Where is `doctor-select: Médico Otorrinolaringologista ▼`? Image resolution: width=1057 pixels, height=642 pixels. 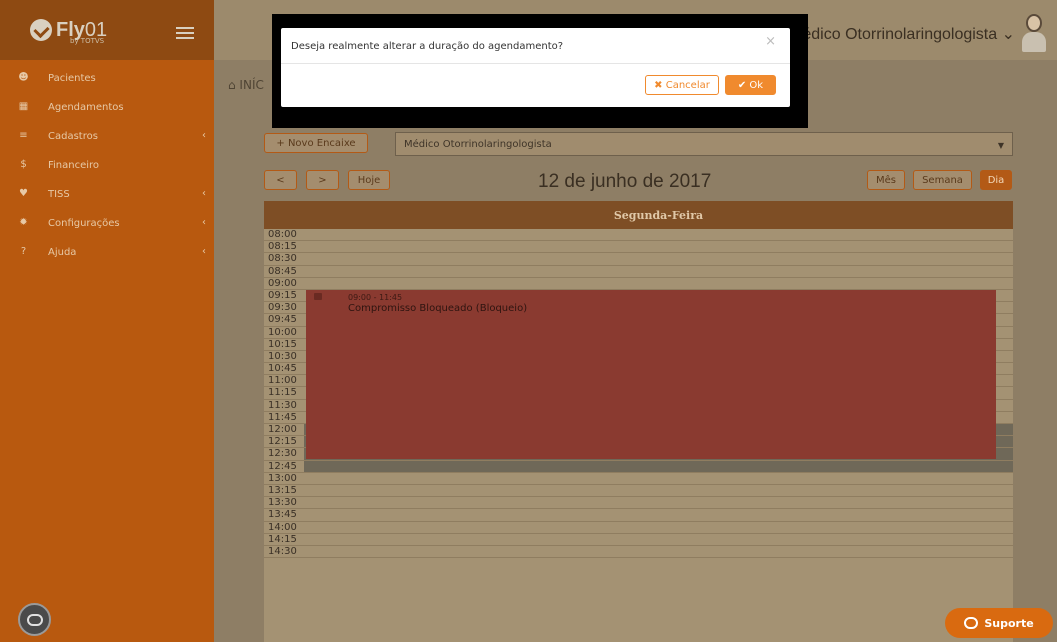
doctor-select: Médico Otorrinolaringologista ▼ is located at coordinates (704, 144).